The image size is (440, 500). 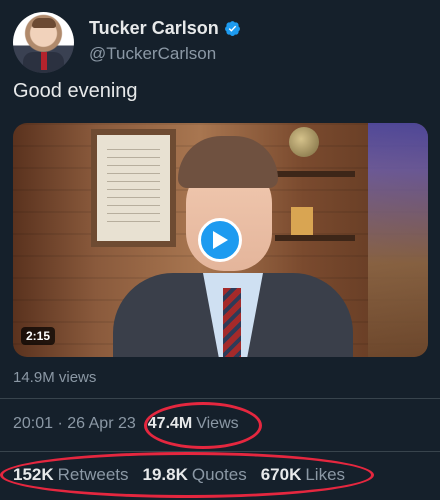 What do you see at coordinates (44, 23) in the screenshot?
I see `avatar-hair` at bounding box center [44, 23].